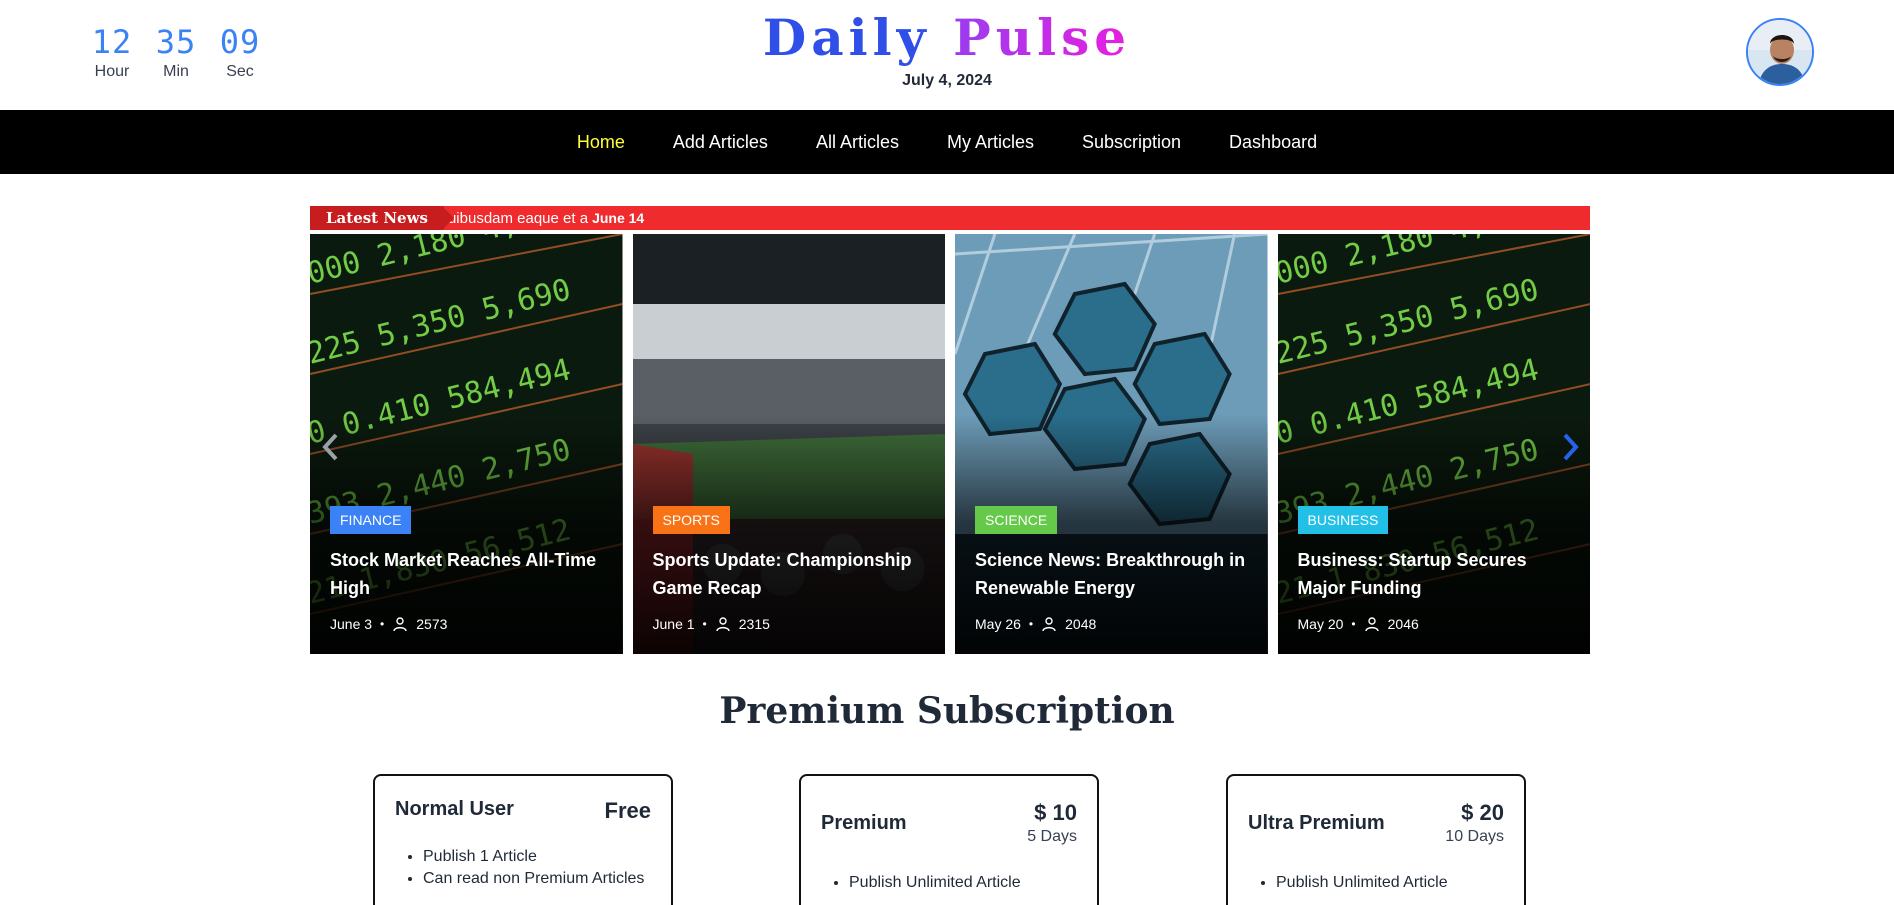 The image size is (1894, 905). I want to click on plan-name: Premium, so click(864, 823).